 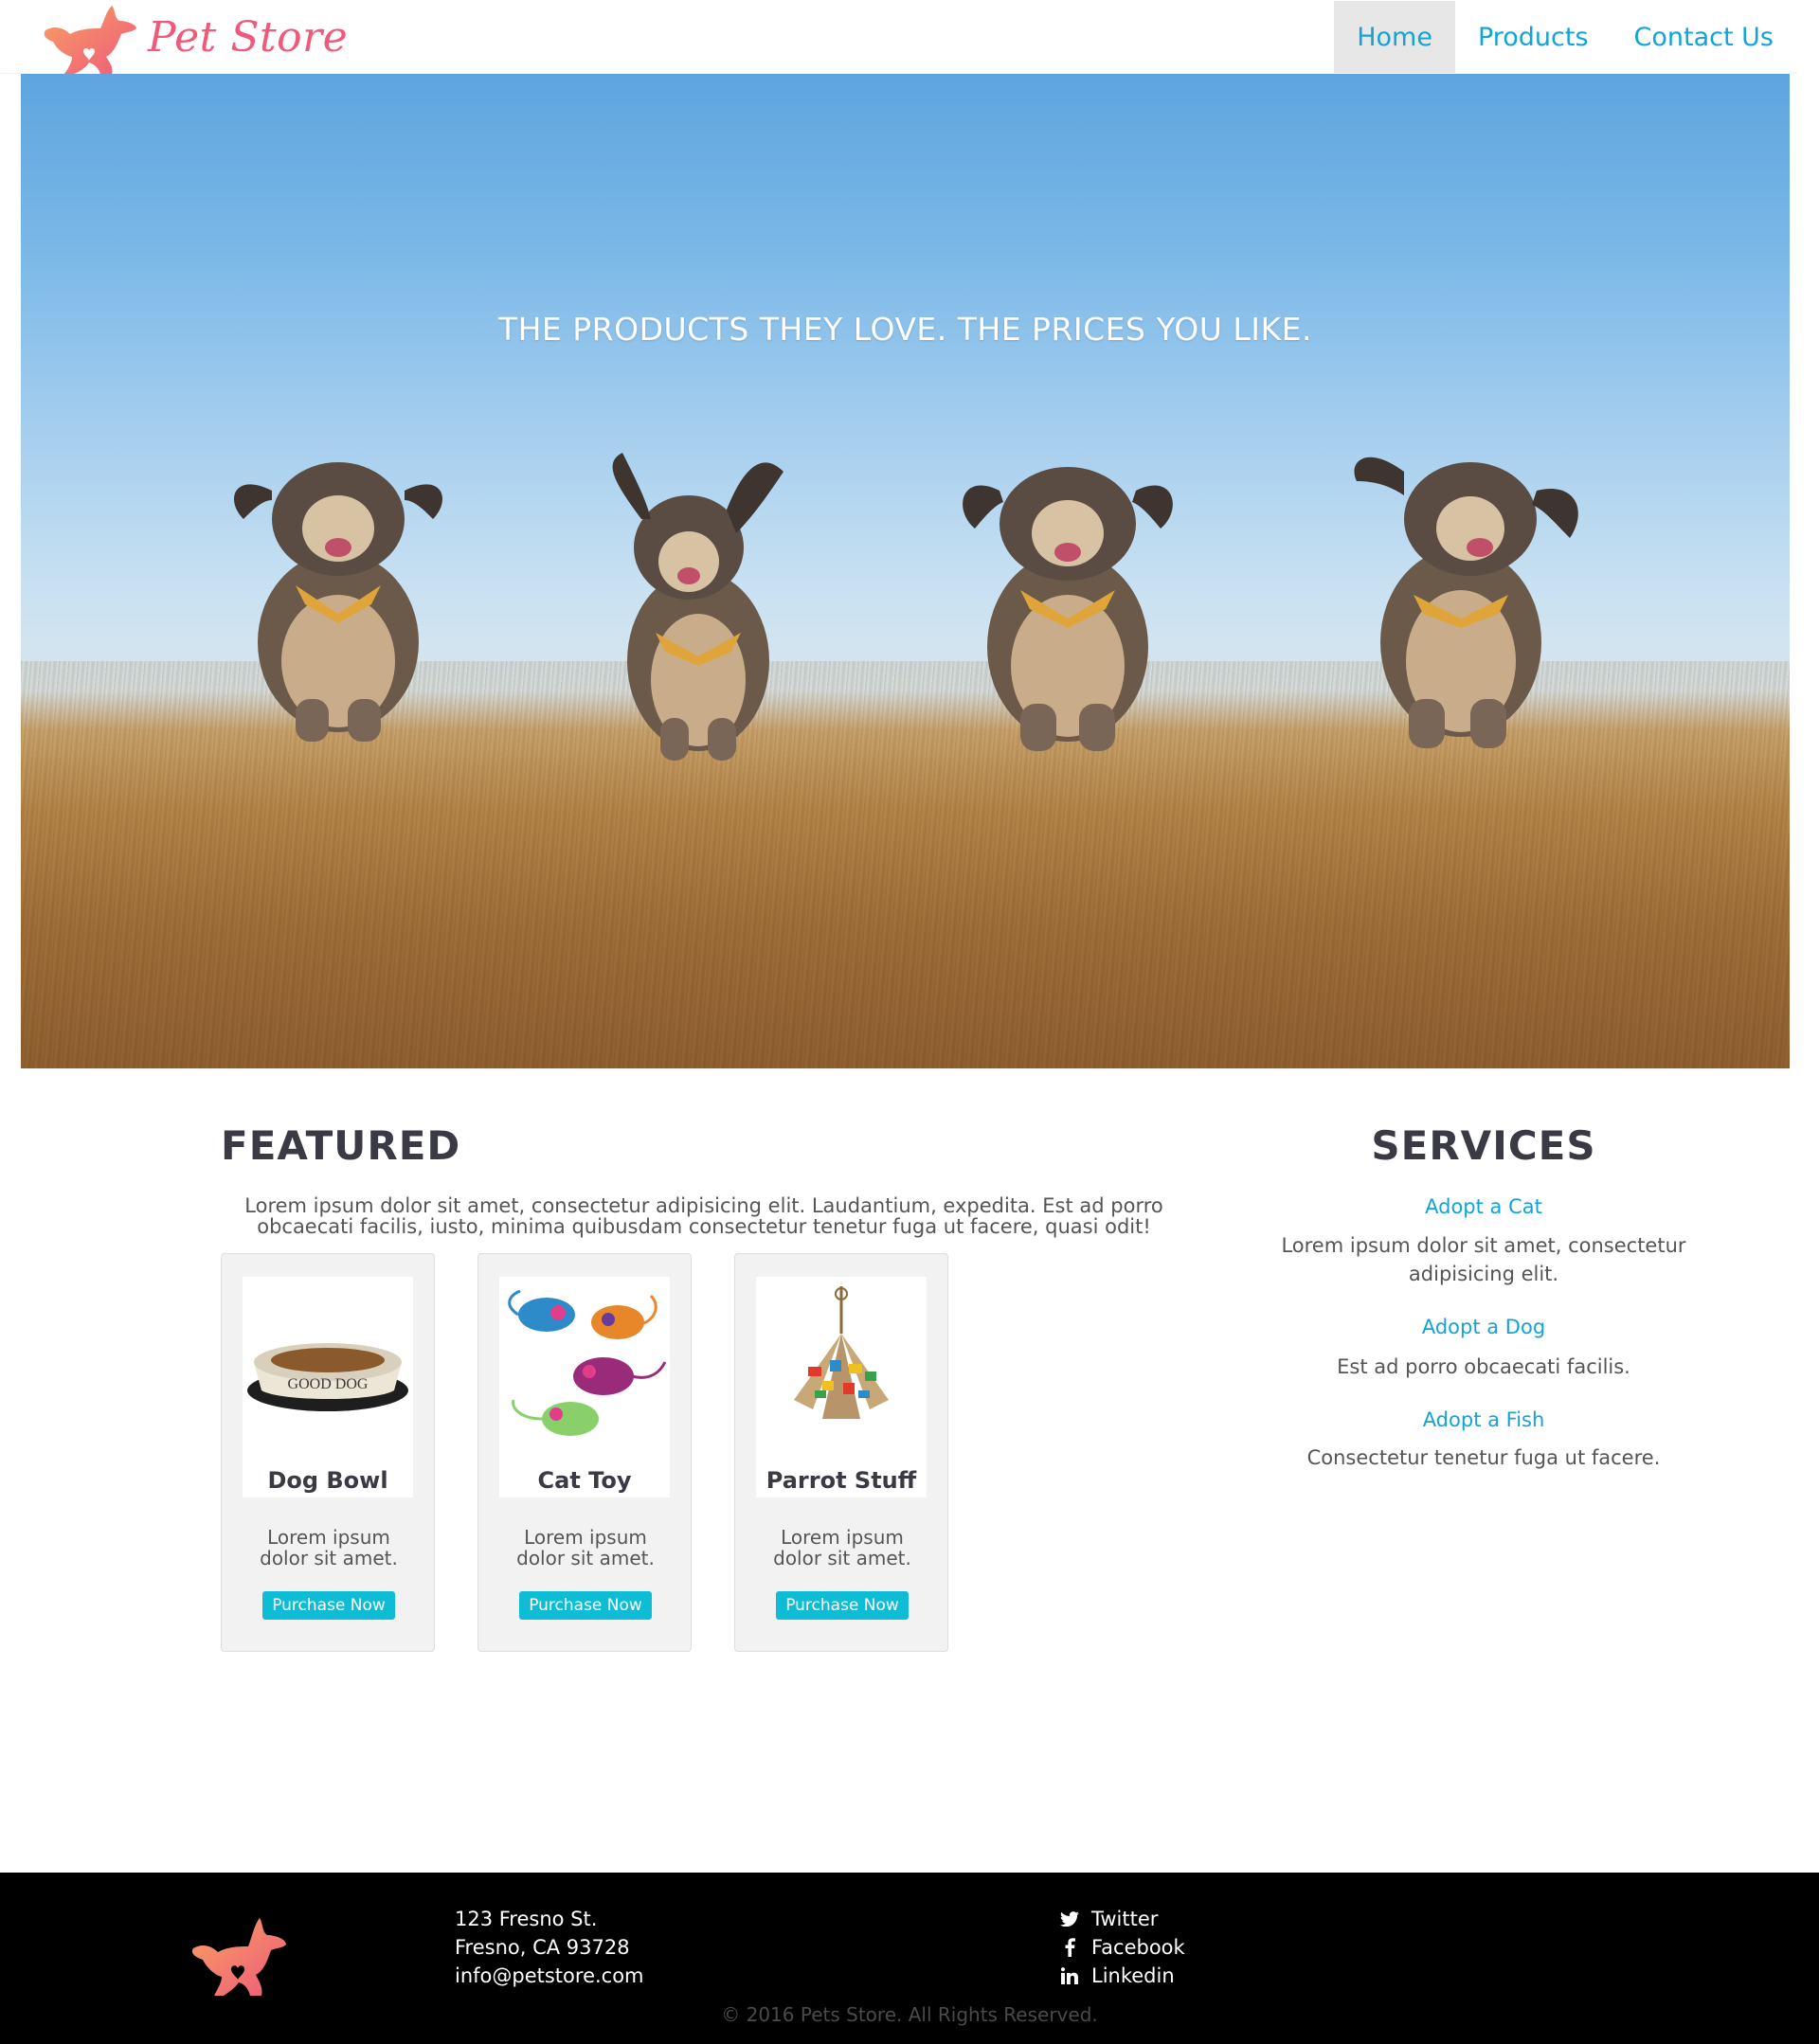 I want to click on linkedin-label: Linkedin, so click(x=1133, y=1976).